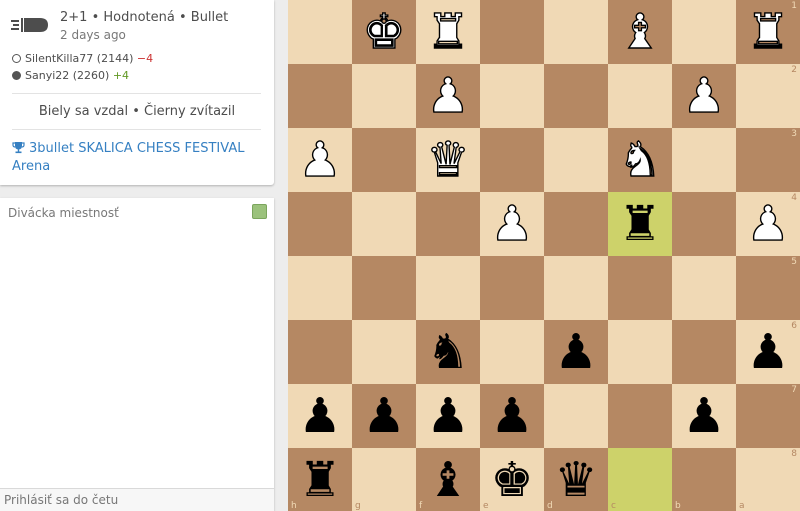 This screenshot has width=800, height=511. What do you see at coordinates (512, 288) in the screenshot?
I see `square-e5` at bounding box center [512, 288].